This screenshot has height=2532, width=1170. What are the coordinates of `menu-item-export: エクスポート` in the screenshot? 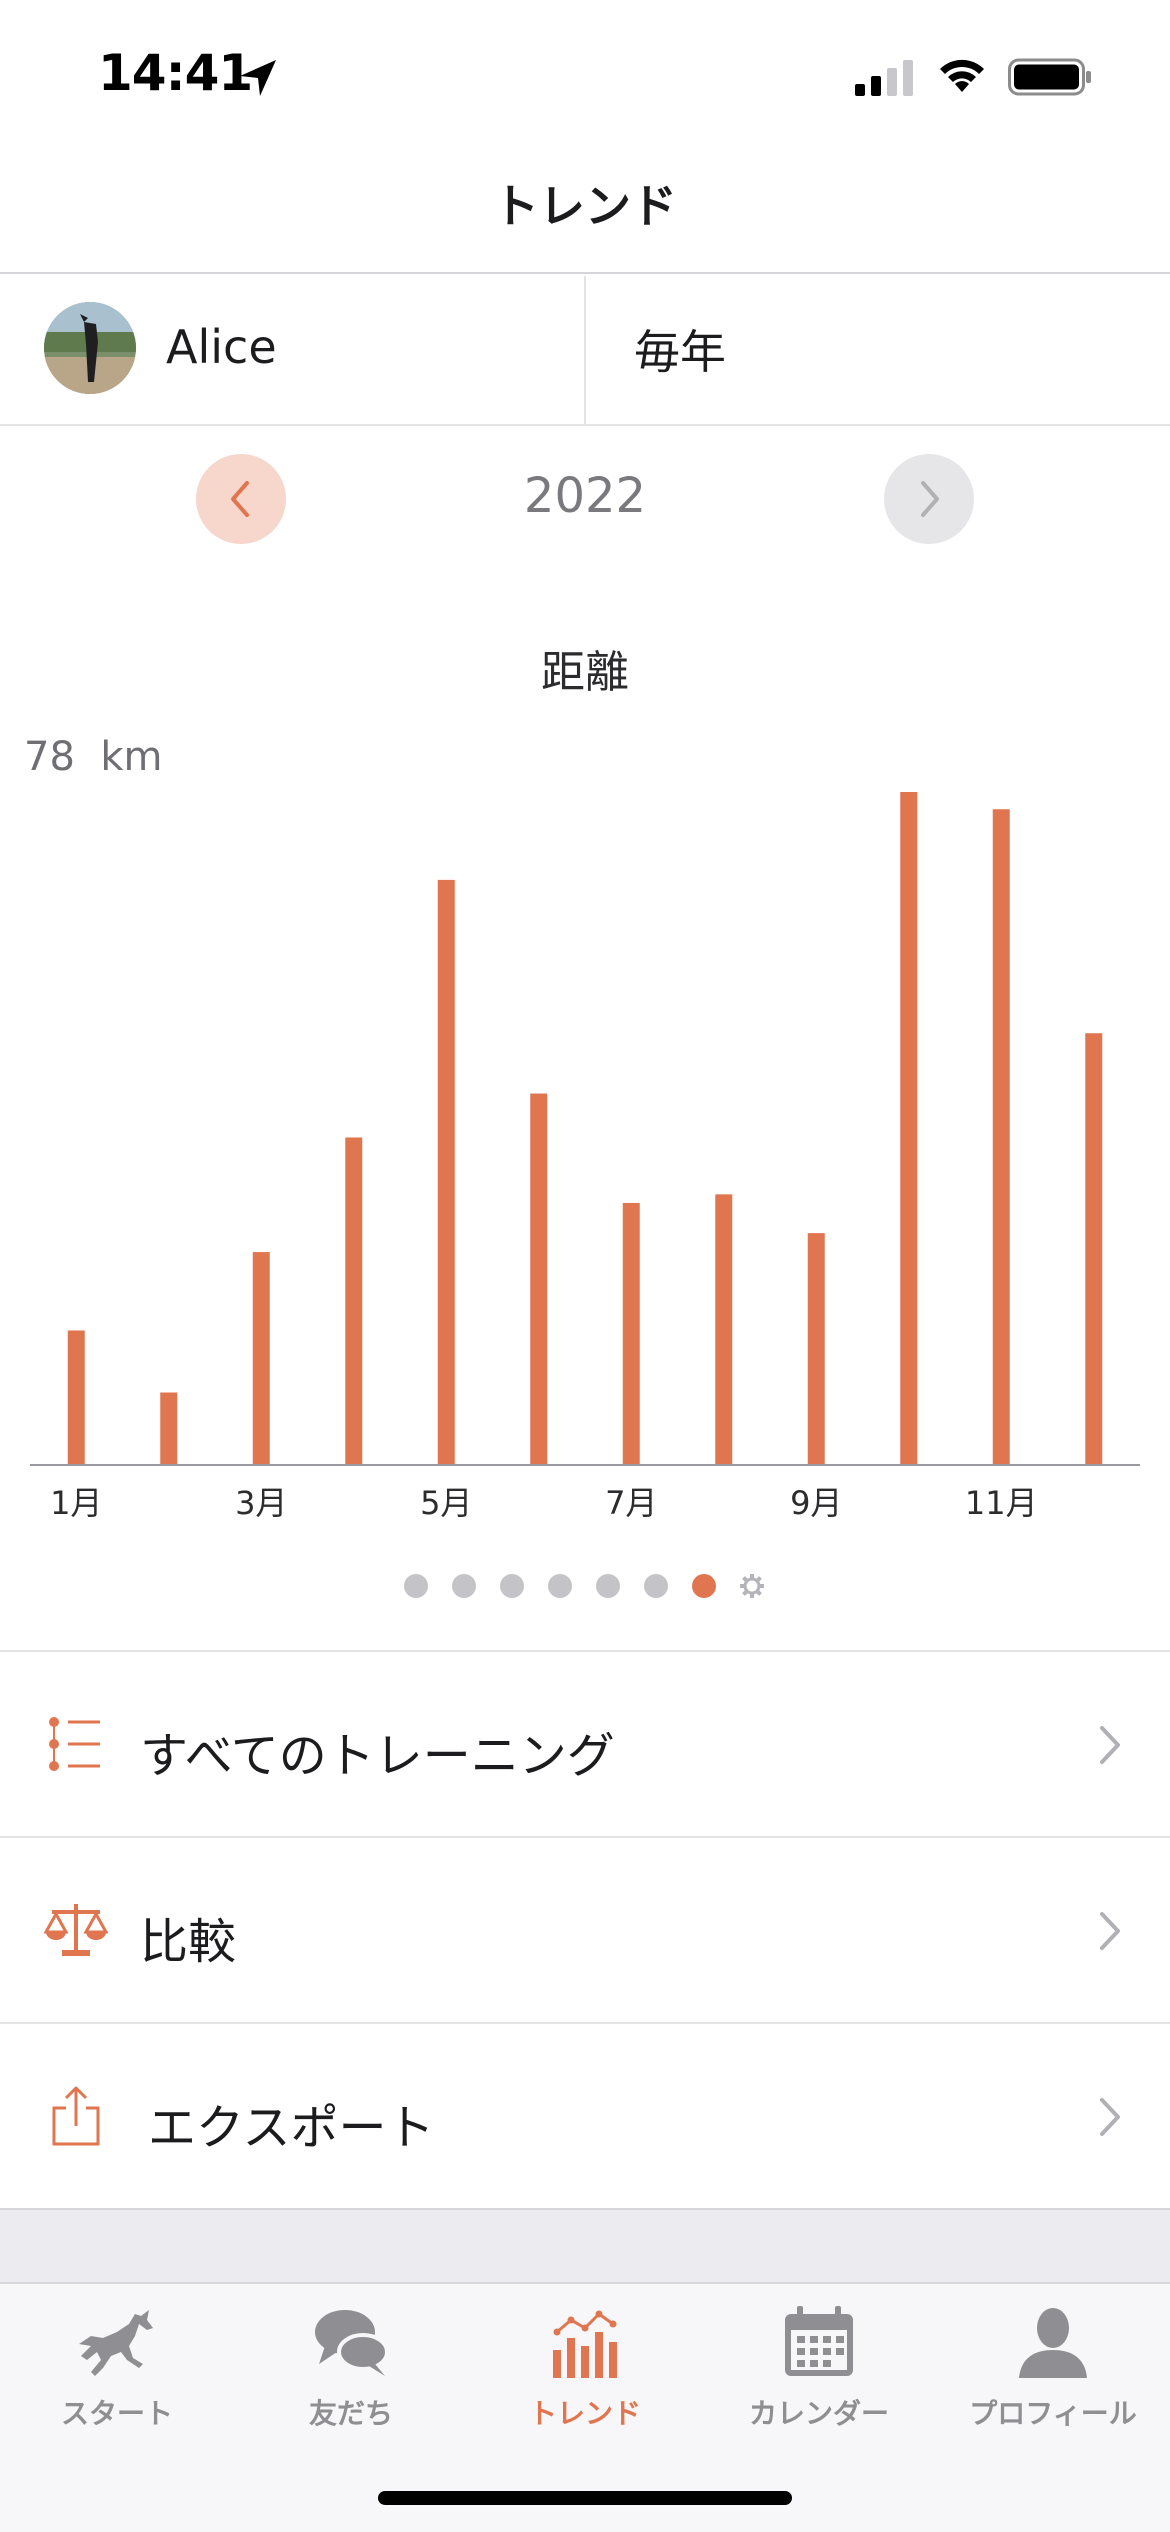 It's located at (585, 2116).